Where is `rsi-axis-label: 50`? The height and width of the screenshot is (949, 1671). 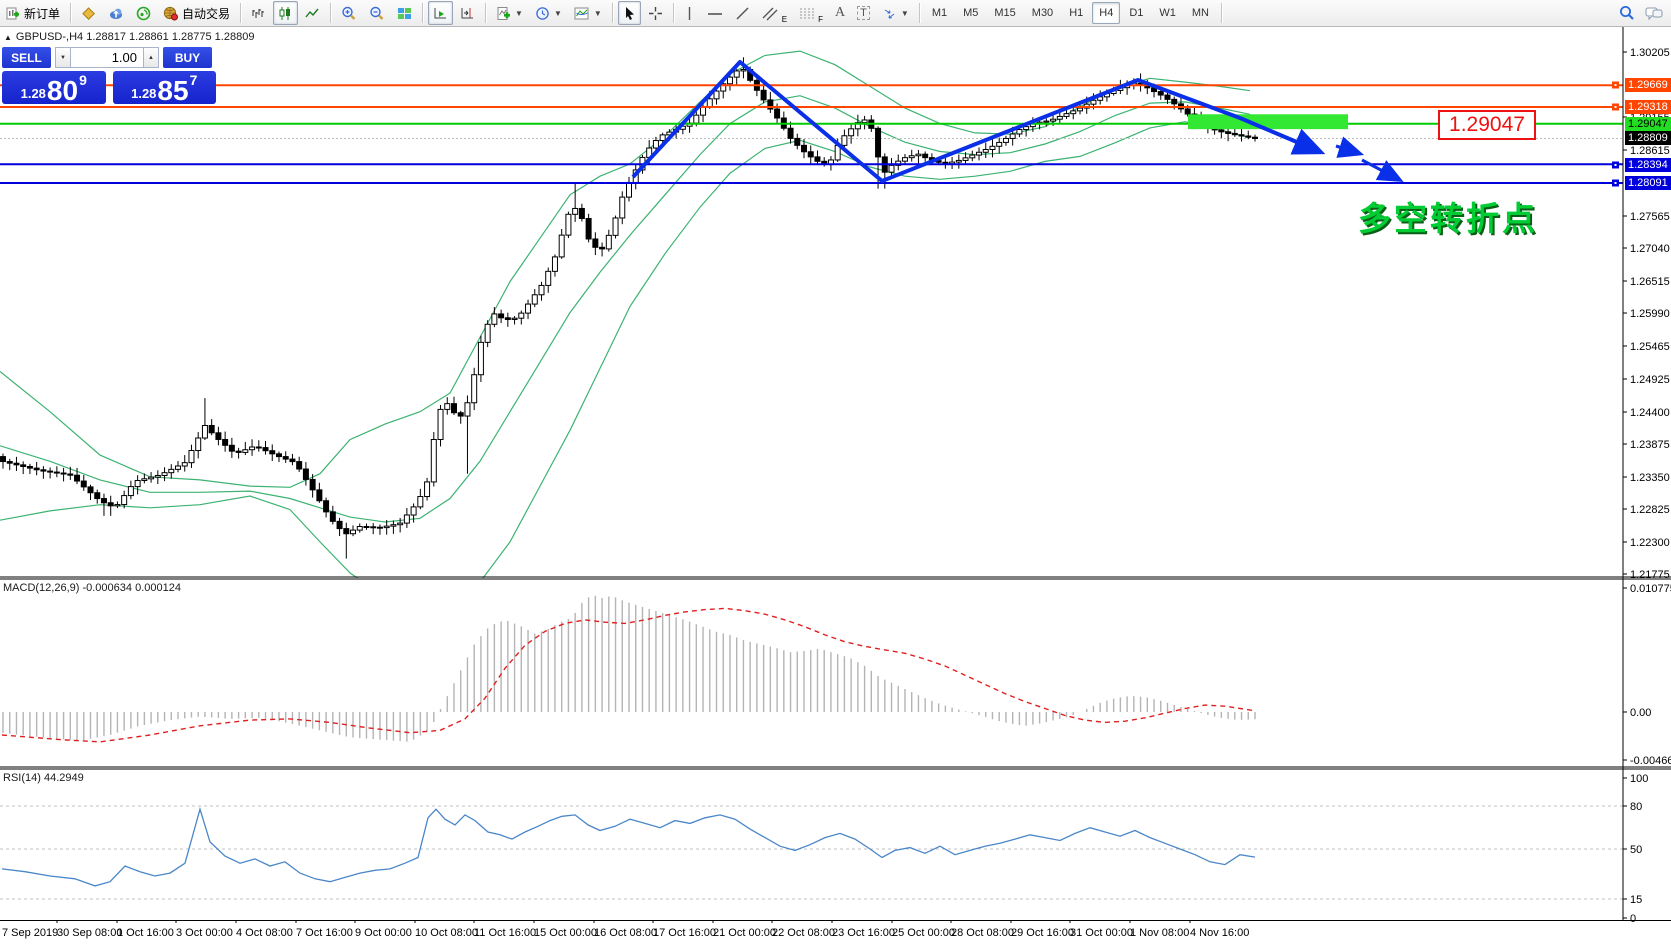 rsi-axis-label: 50 is located at coordinates (1636, 850).